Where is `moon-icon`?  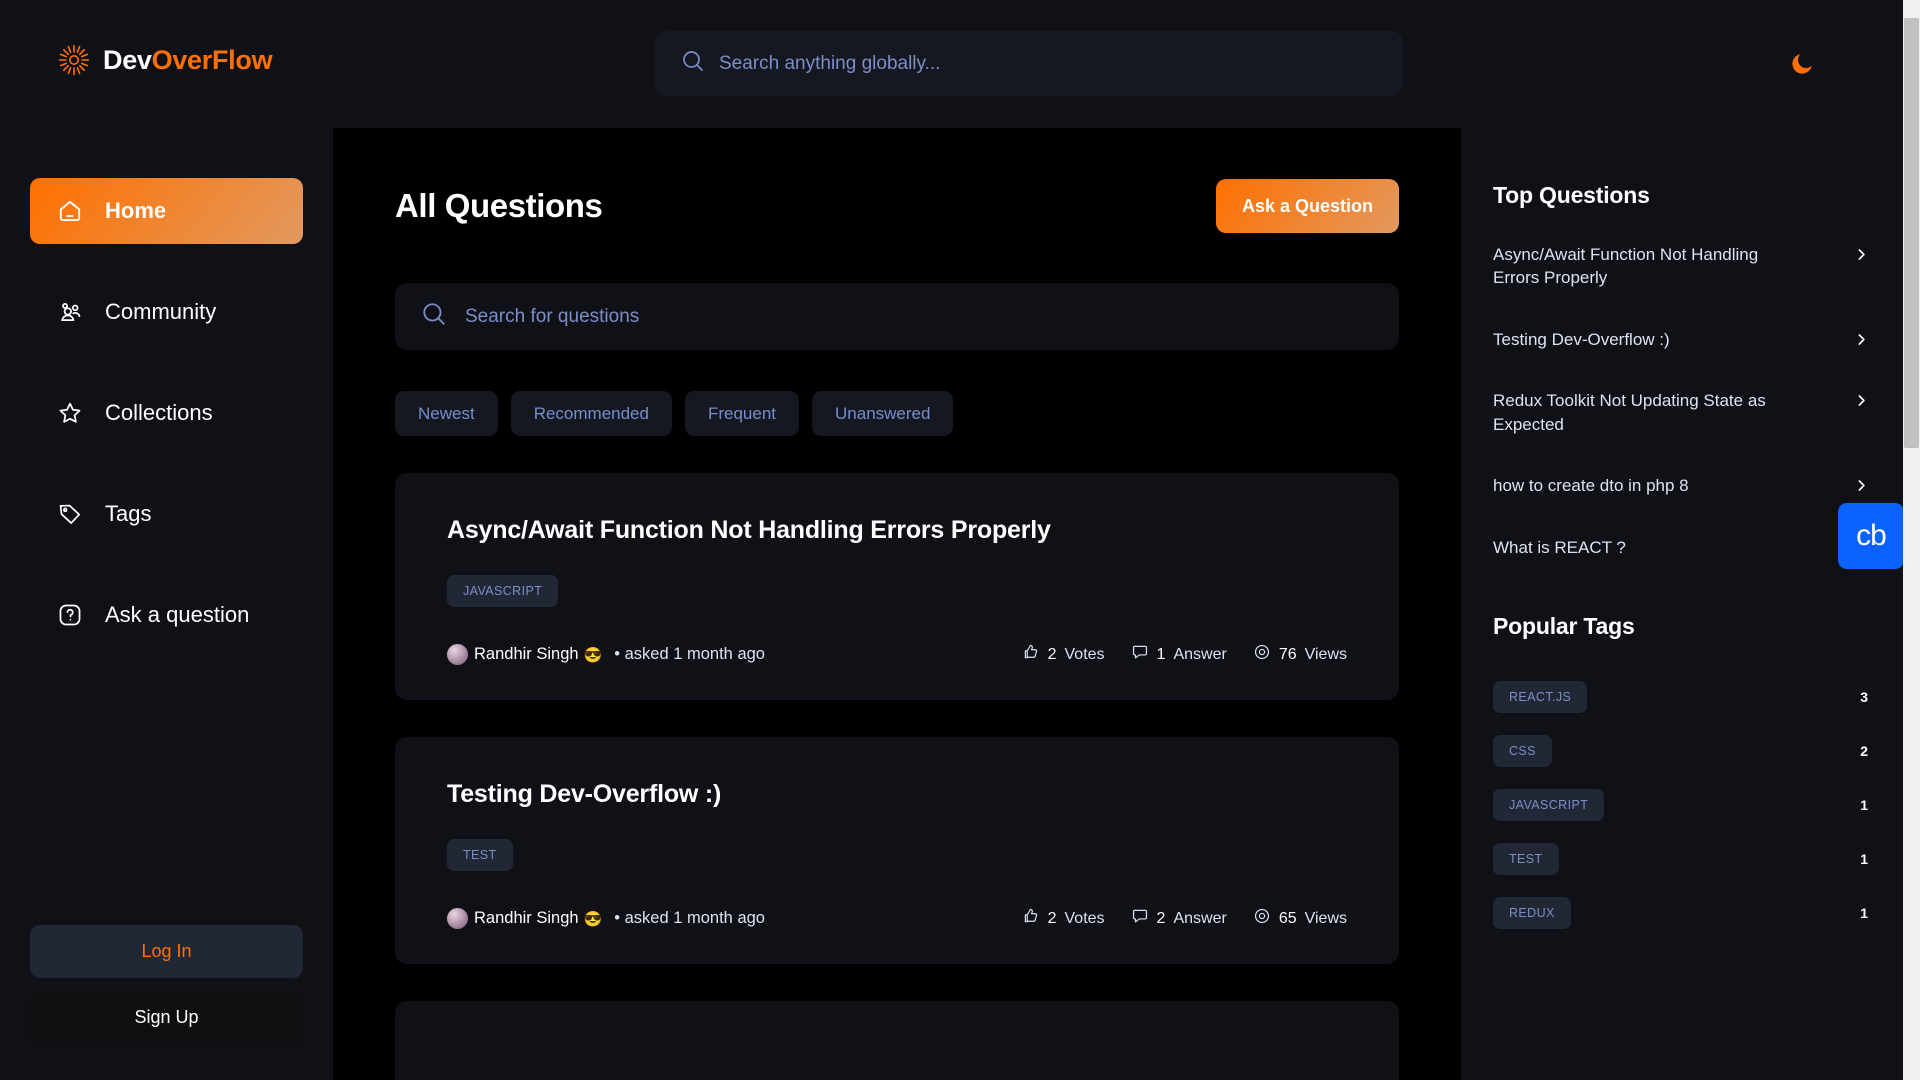
moon-icon is located at coordinates (1802, 64).